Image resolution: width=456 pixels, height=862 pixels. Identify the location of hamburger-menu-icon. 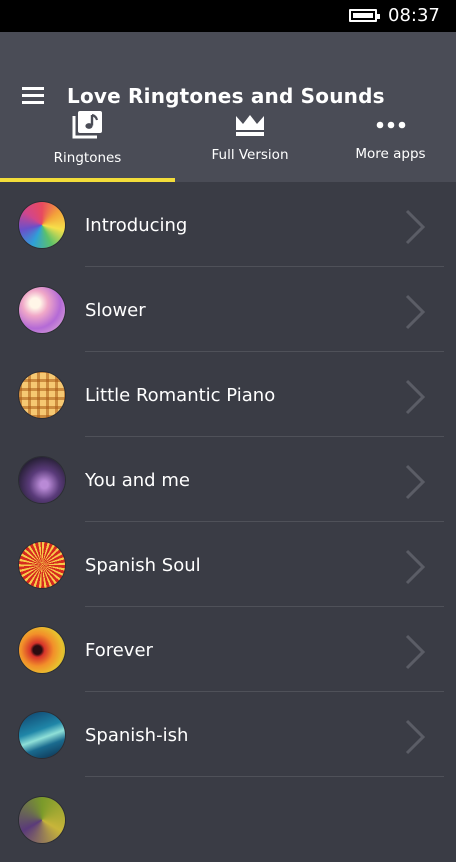
(34, 96).